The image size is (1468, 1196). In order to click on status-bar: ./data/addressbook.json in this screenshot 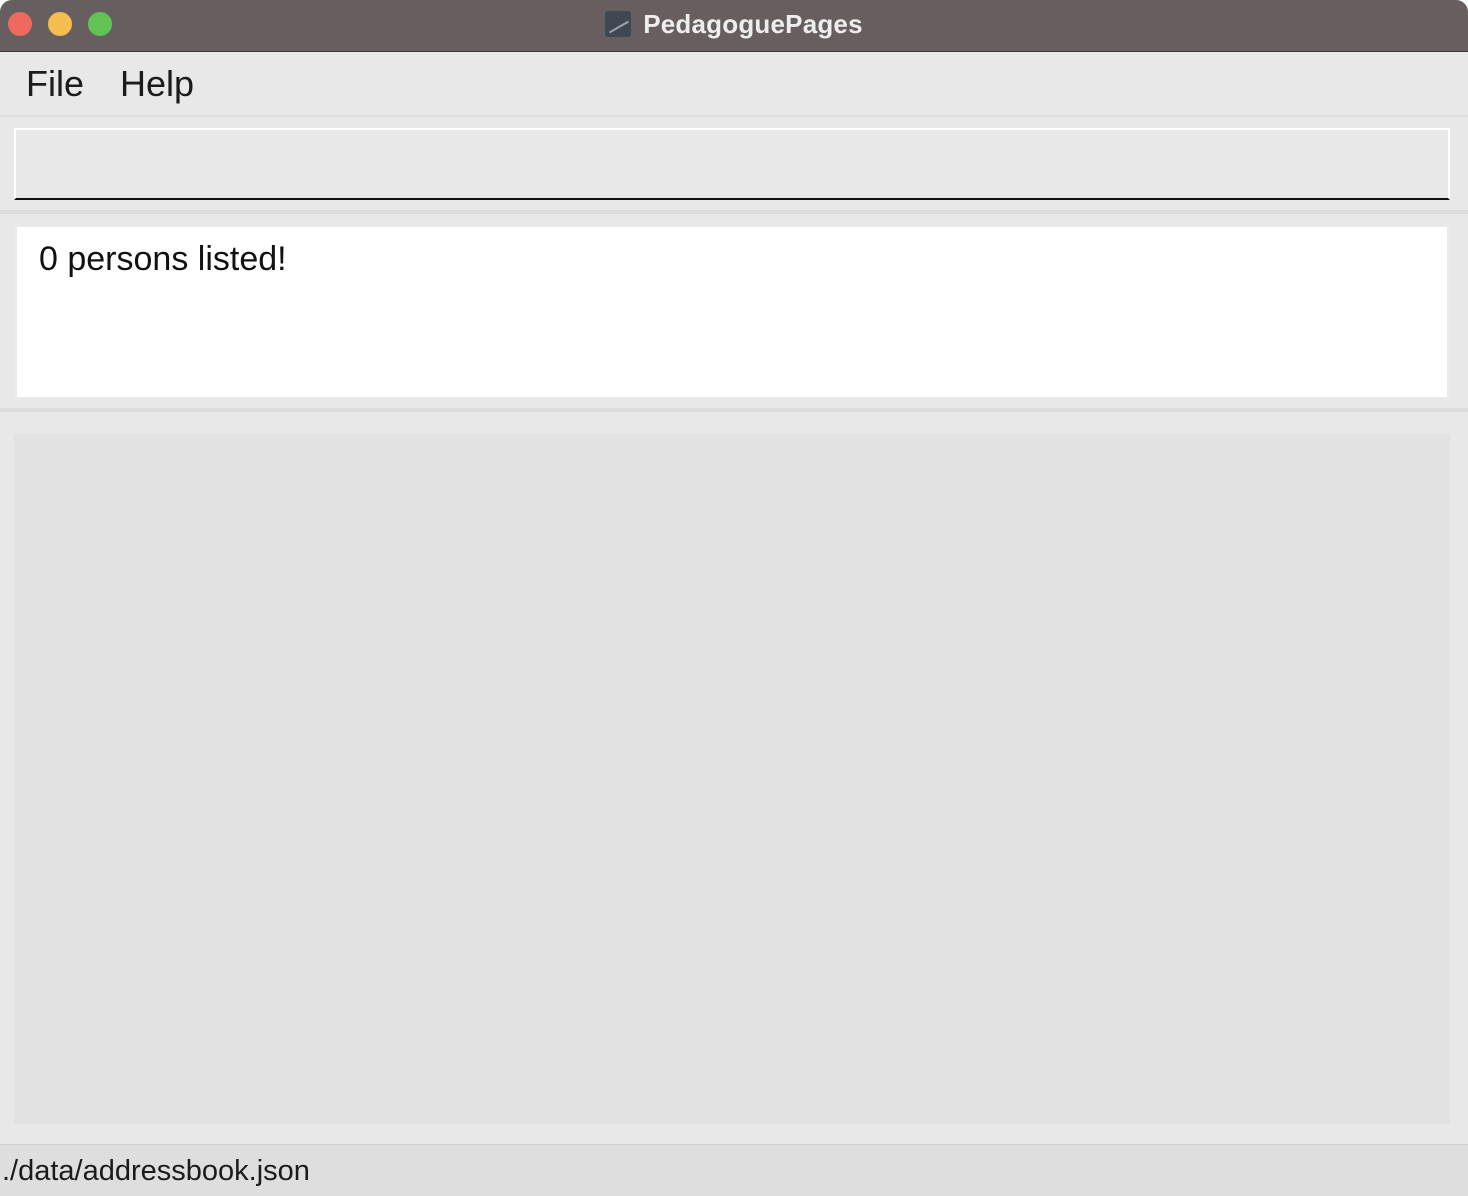, I will do `click(734, 1170)`.